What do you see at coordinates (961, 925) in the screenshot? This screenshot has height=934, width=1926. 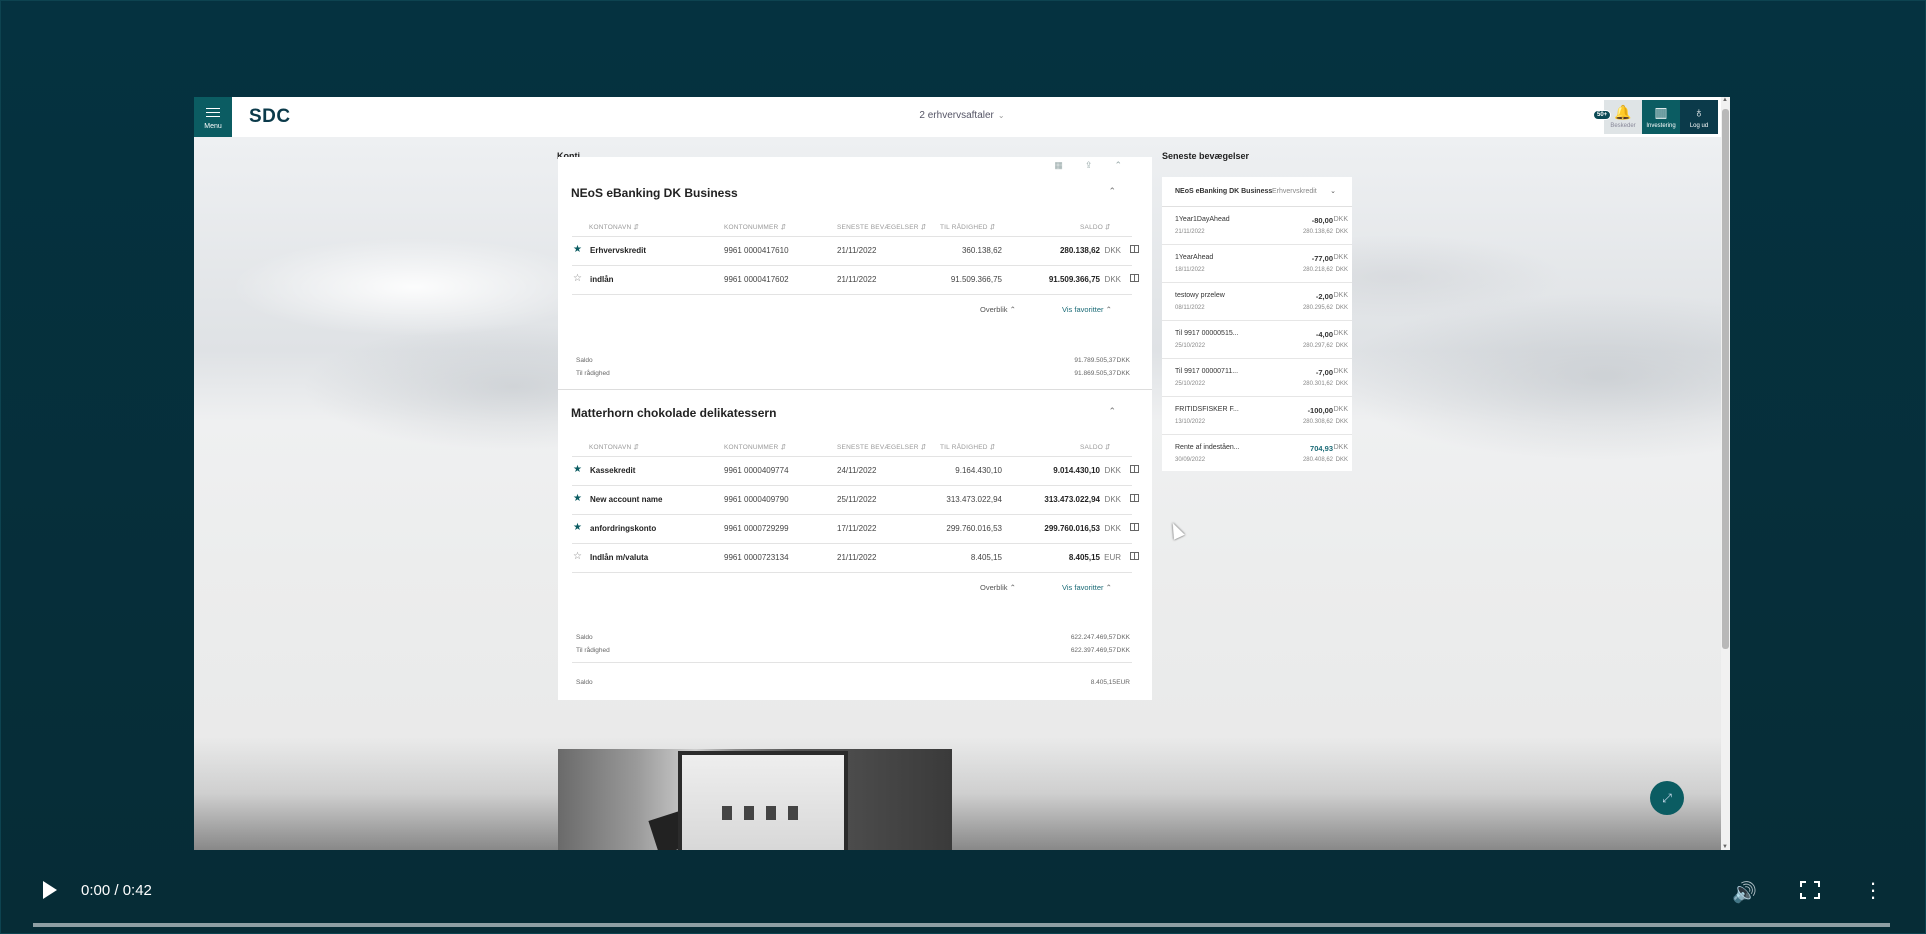 I see `progress-bar` at bounding box center [961, 925].